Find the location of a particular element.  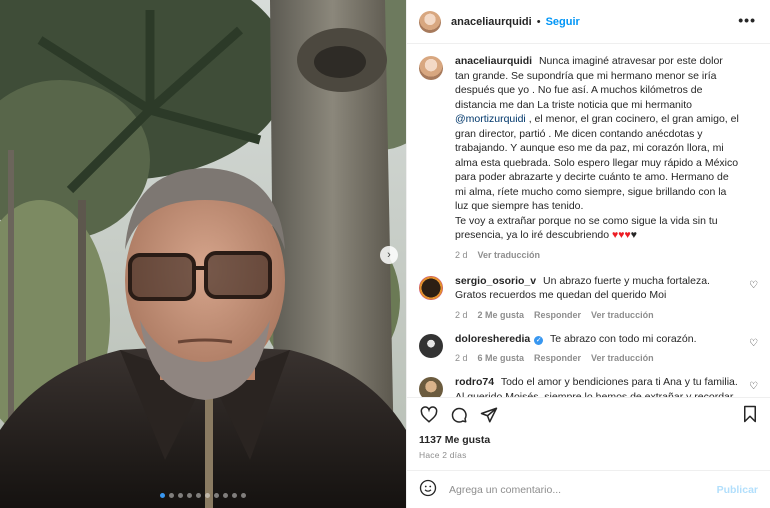

post-actions-bar is located at coordinates (588, 414).